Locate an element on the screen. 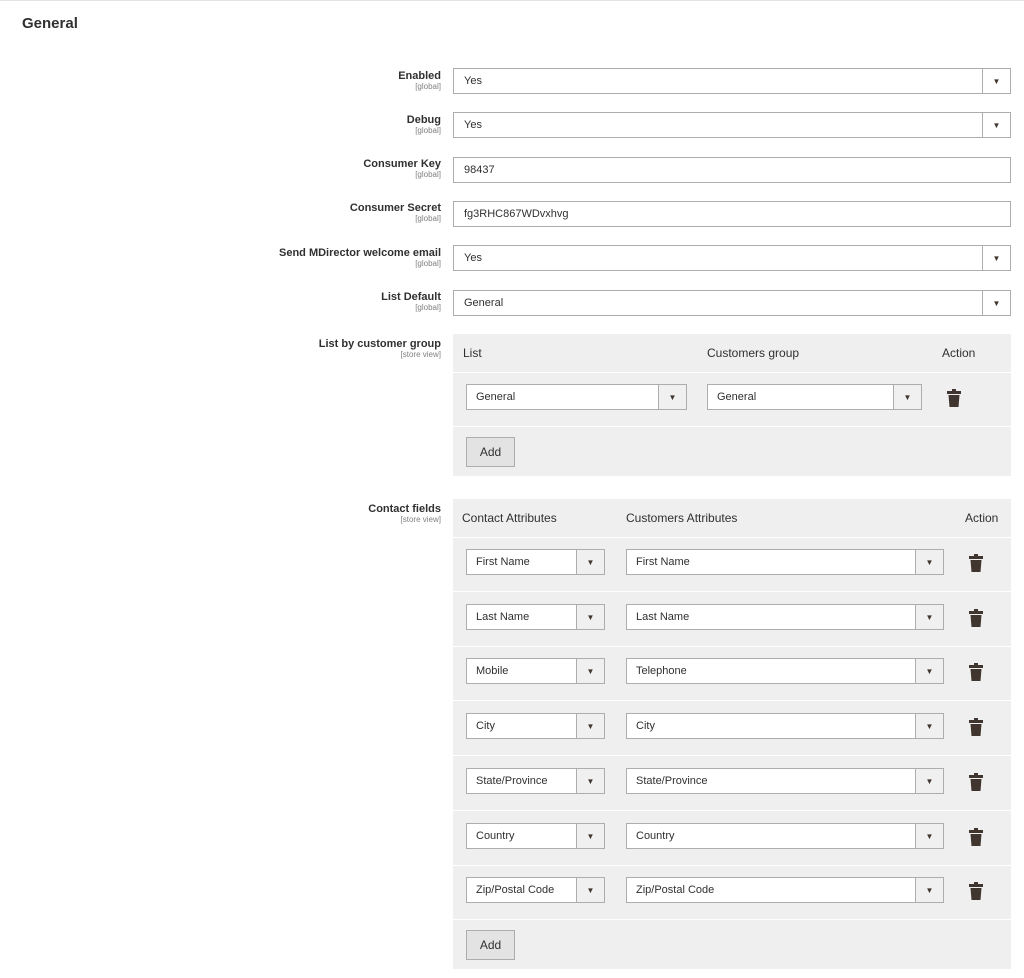 The height and width of the screenshot is (978, 1024). consumer-secret-scope: [global] is located at coordinates (428, 218).